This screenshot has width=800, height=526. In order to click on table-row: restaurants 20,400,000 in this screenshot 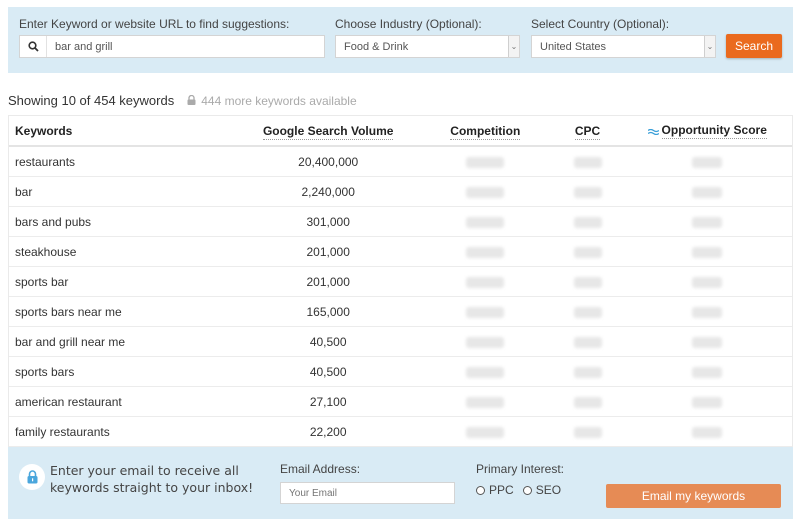, I will do `click(400, 162)`.